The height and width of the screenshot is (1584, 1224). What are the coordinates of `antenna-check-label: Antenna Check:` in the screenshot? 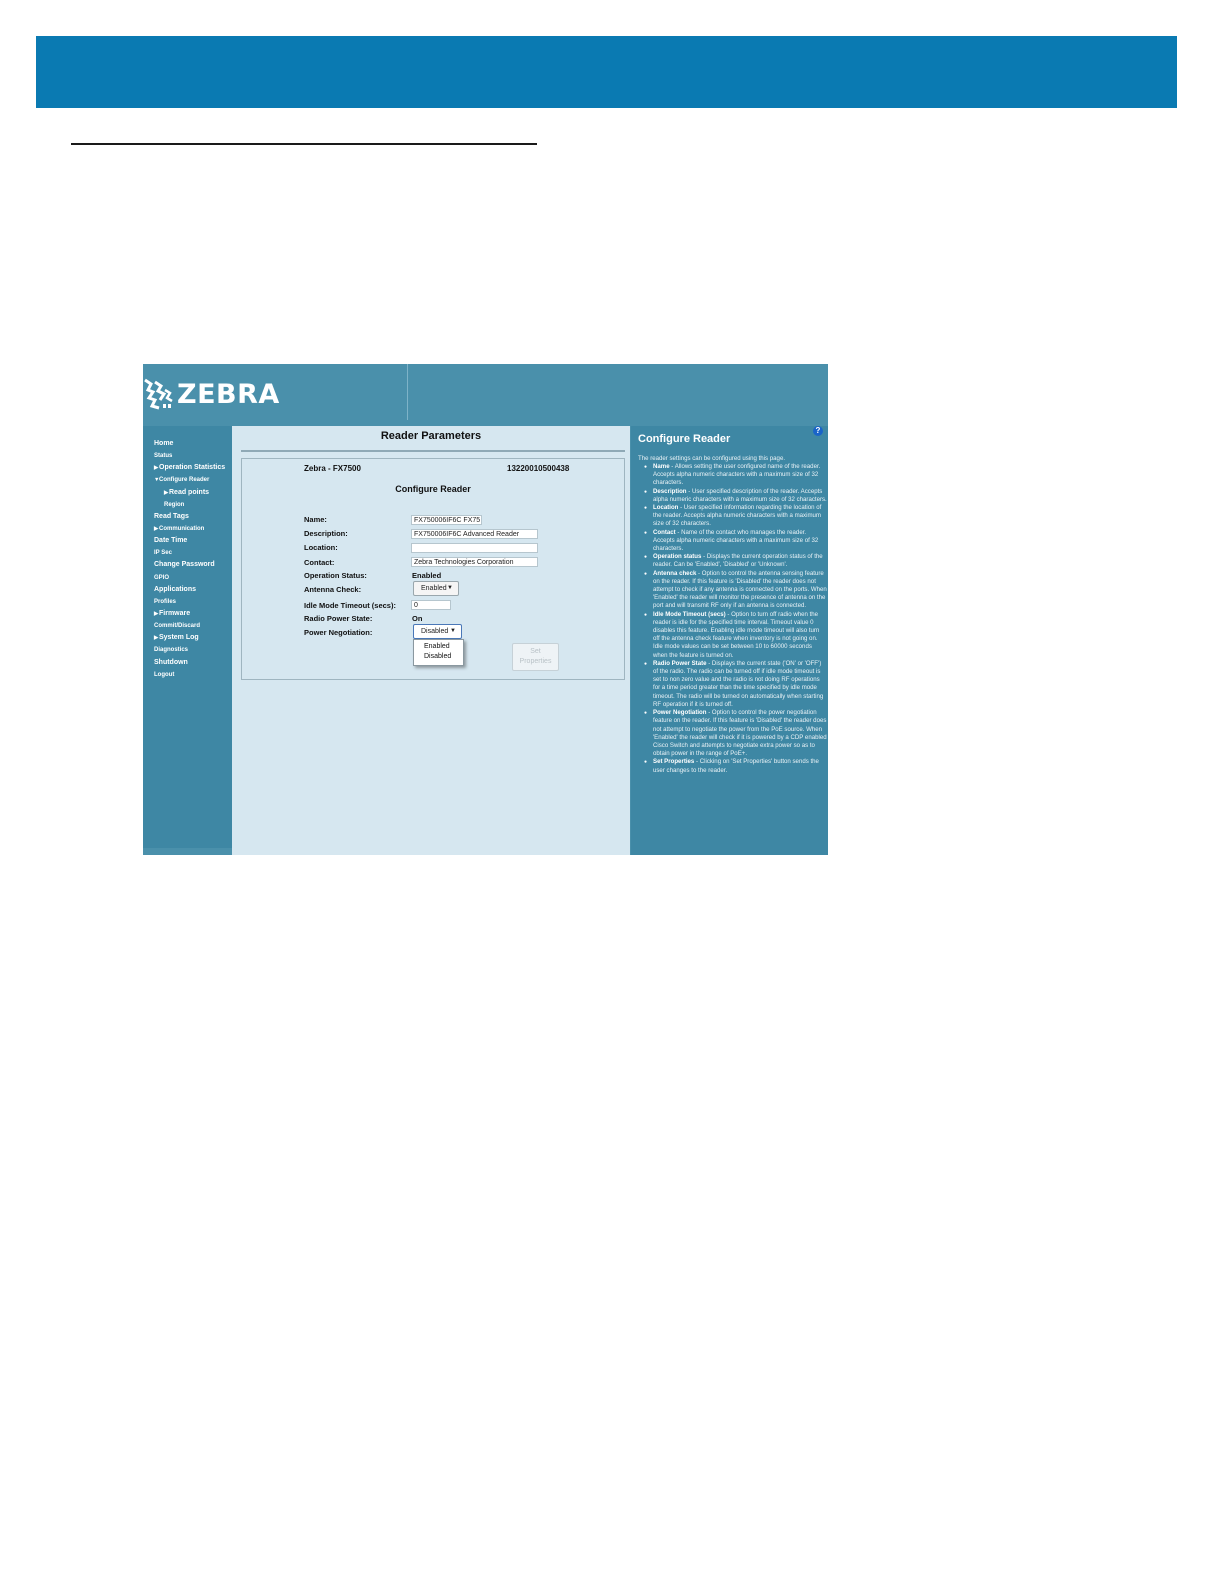 It's located at (333, 589).